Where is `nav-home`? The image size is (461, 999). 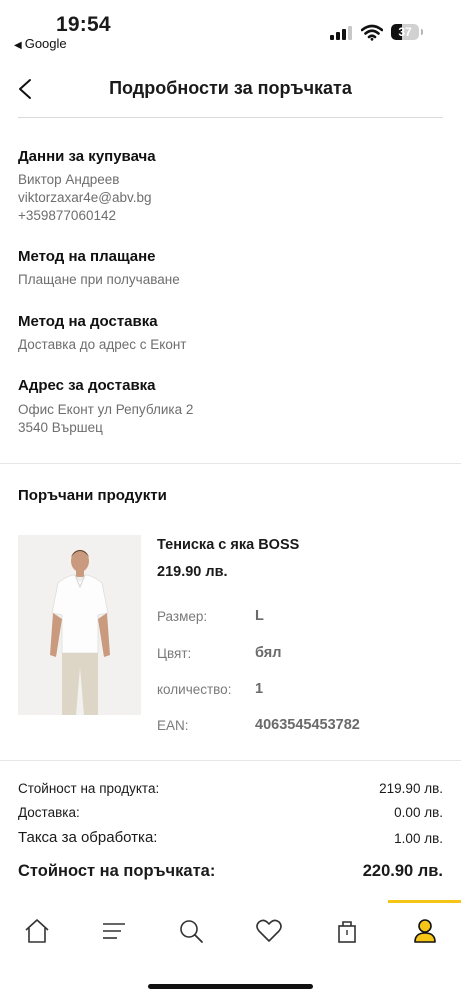
nav-home is located at coordinates (37, 931).